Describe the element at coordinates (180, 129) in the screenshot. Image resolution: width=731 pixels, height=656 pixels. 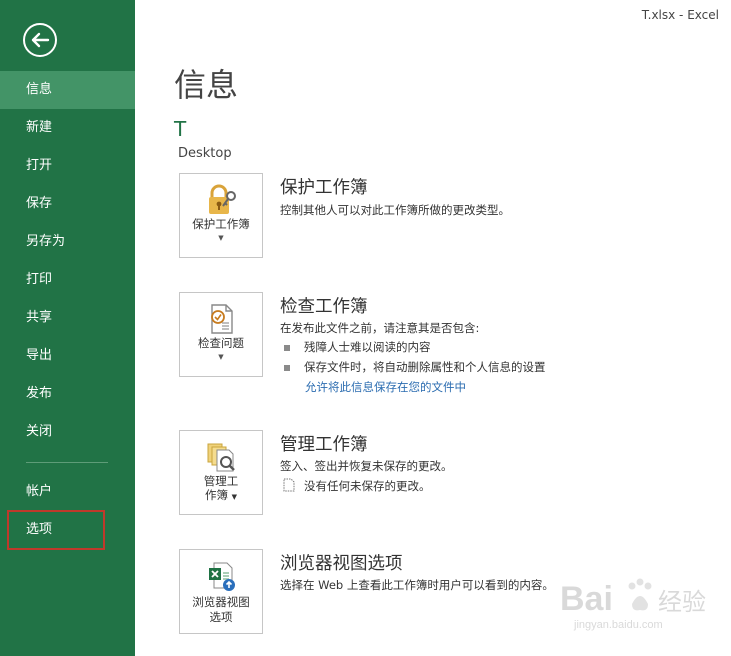
I see `file-name: T` at that location.